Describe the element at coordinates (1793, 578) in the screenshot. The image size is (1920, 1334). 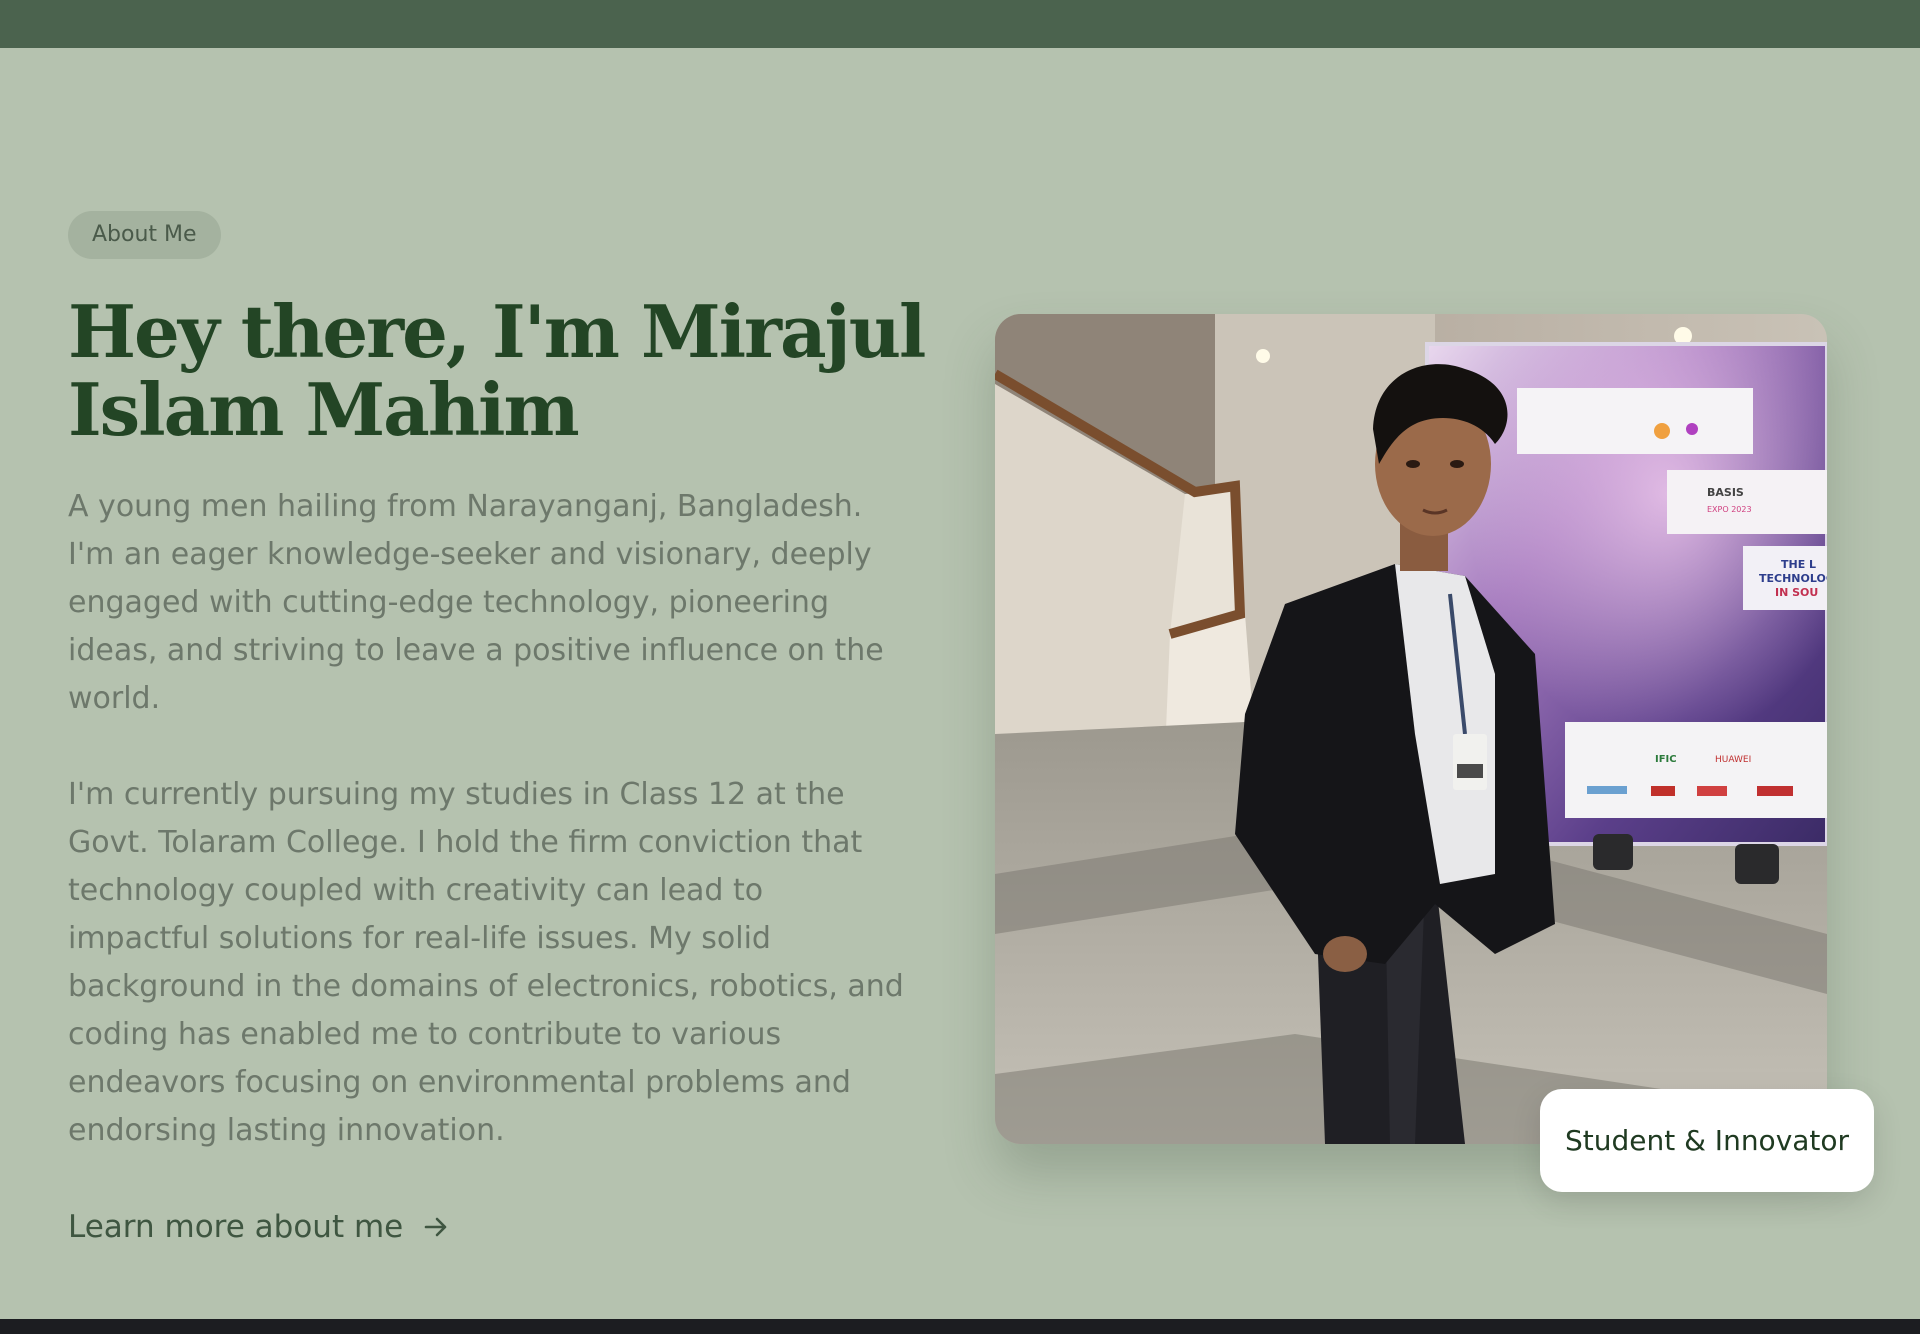
I see `banner-text-technology: TECHNOLOG` at that location.